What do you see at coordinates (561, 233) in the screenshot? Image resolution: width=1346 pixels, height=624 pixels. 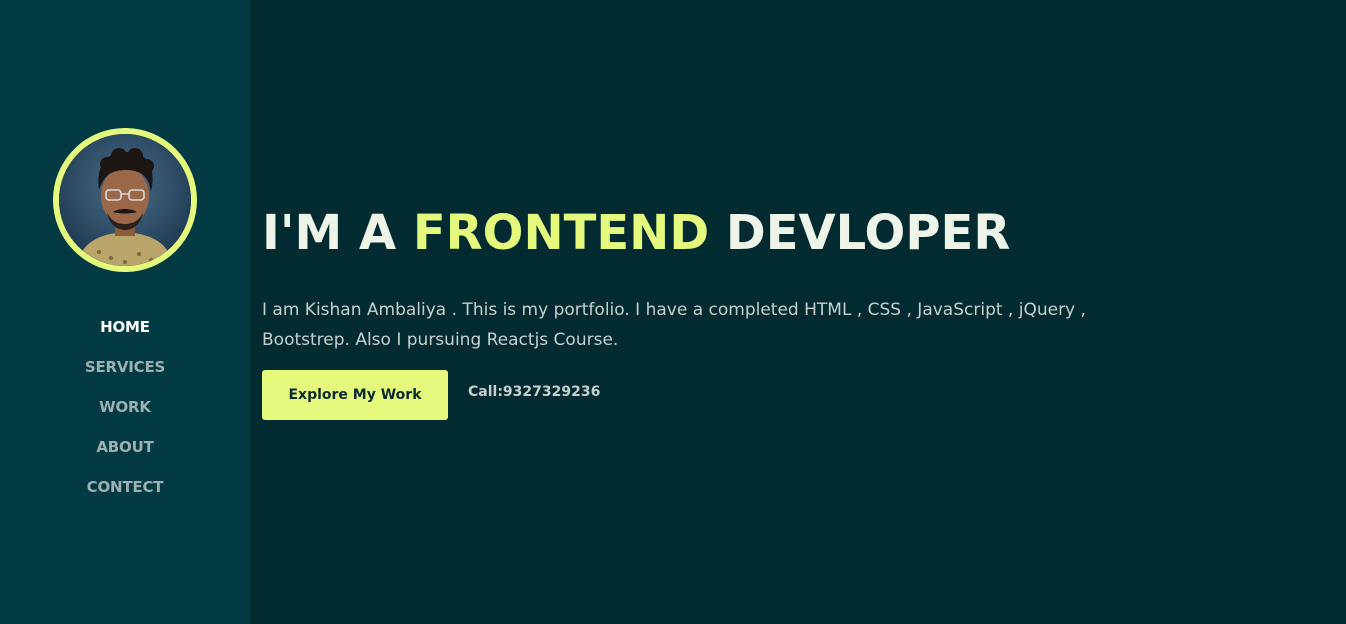 I see `hero-title-highlight: FRONTEND` at bounding box center [561, 233].